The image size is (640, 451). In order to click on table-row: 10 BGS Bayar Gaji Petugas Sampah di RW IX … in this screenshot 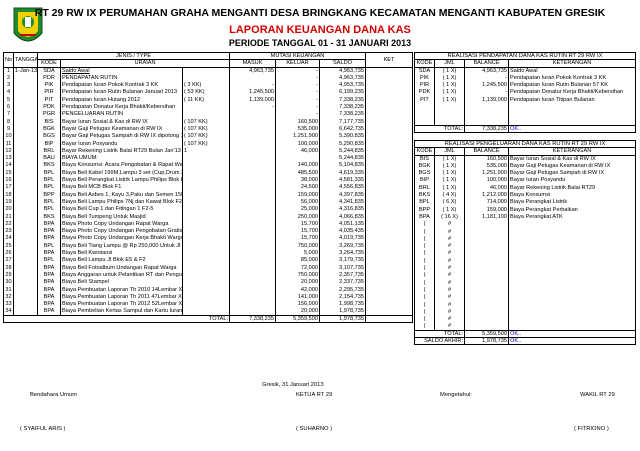, I will do `click(208, 136)`.